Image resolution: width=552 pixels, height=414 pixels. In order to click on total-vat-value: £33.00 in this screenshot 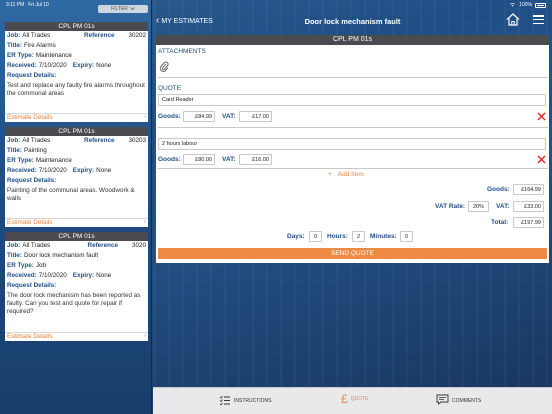, I will do `click(528, 206)`.